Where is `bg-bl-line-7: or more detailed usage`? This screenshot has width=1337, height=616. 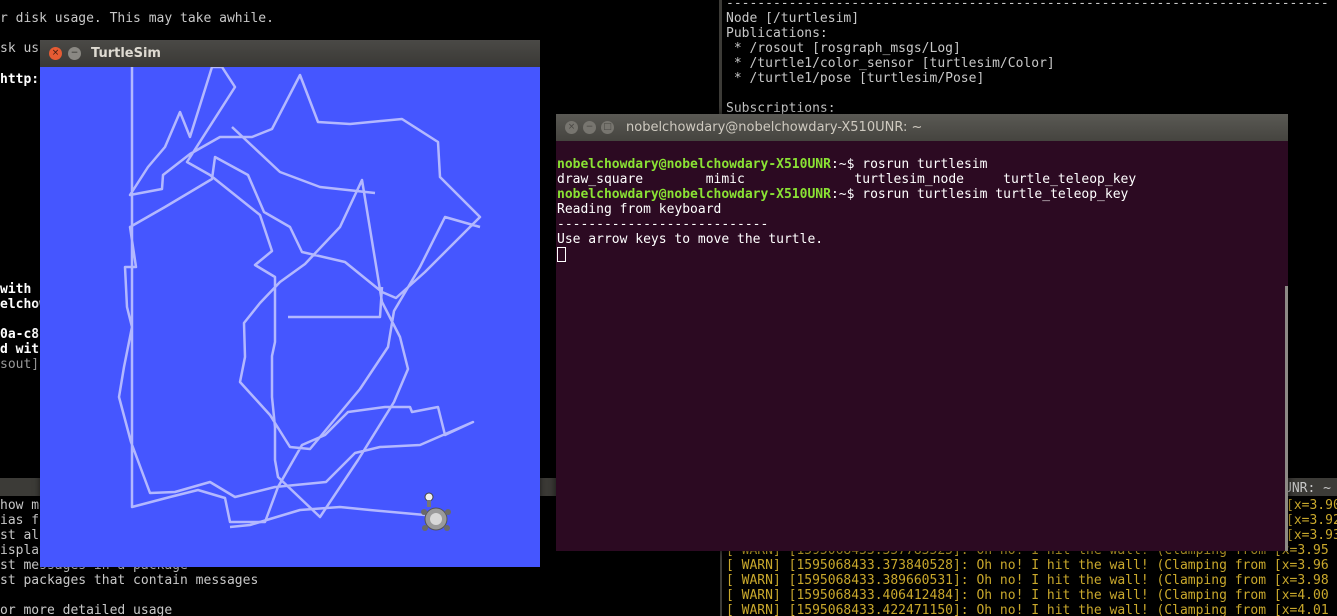 bg-bl-line-7: or more detailed usage is located at coordinates (86, 609).